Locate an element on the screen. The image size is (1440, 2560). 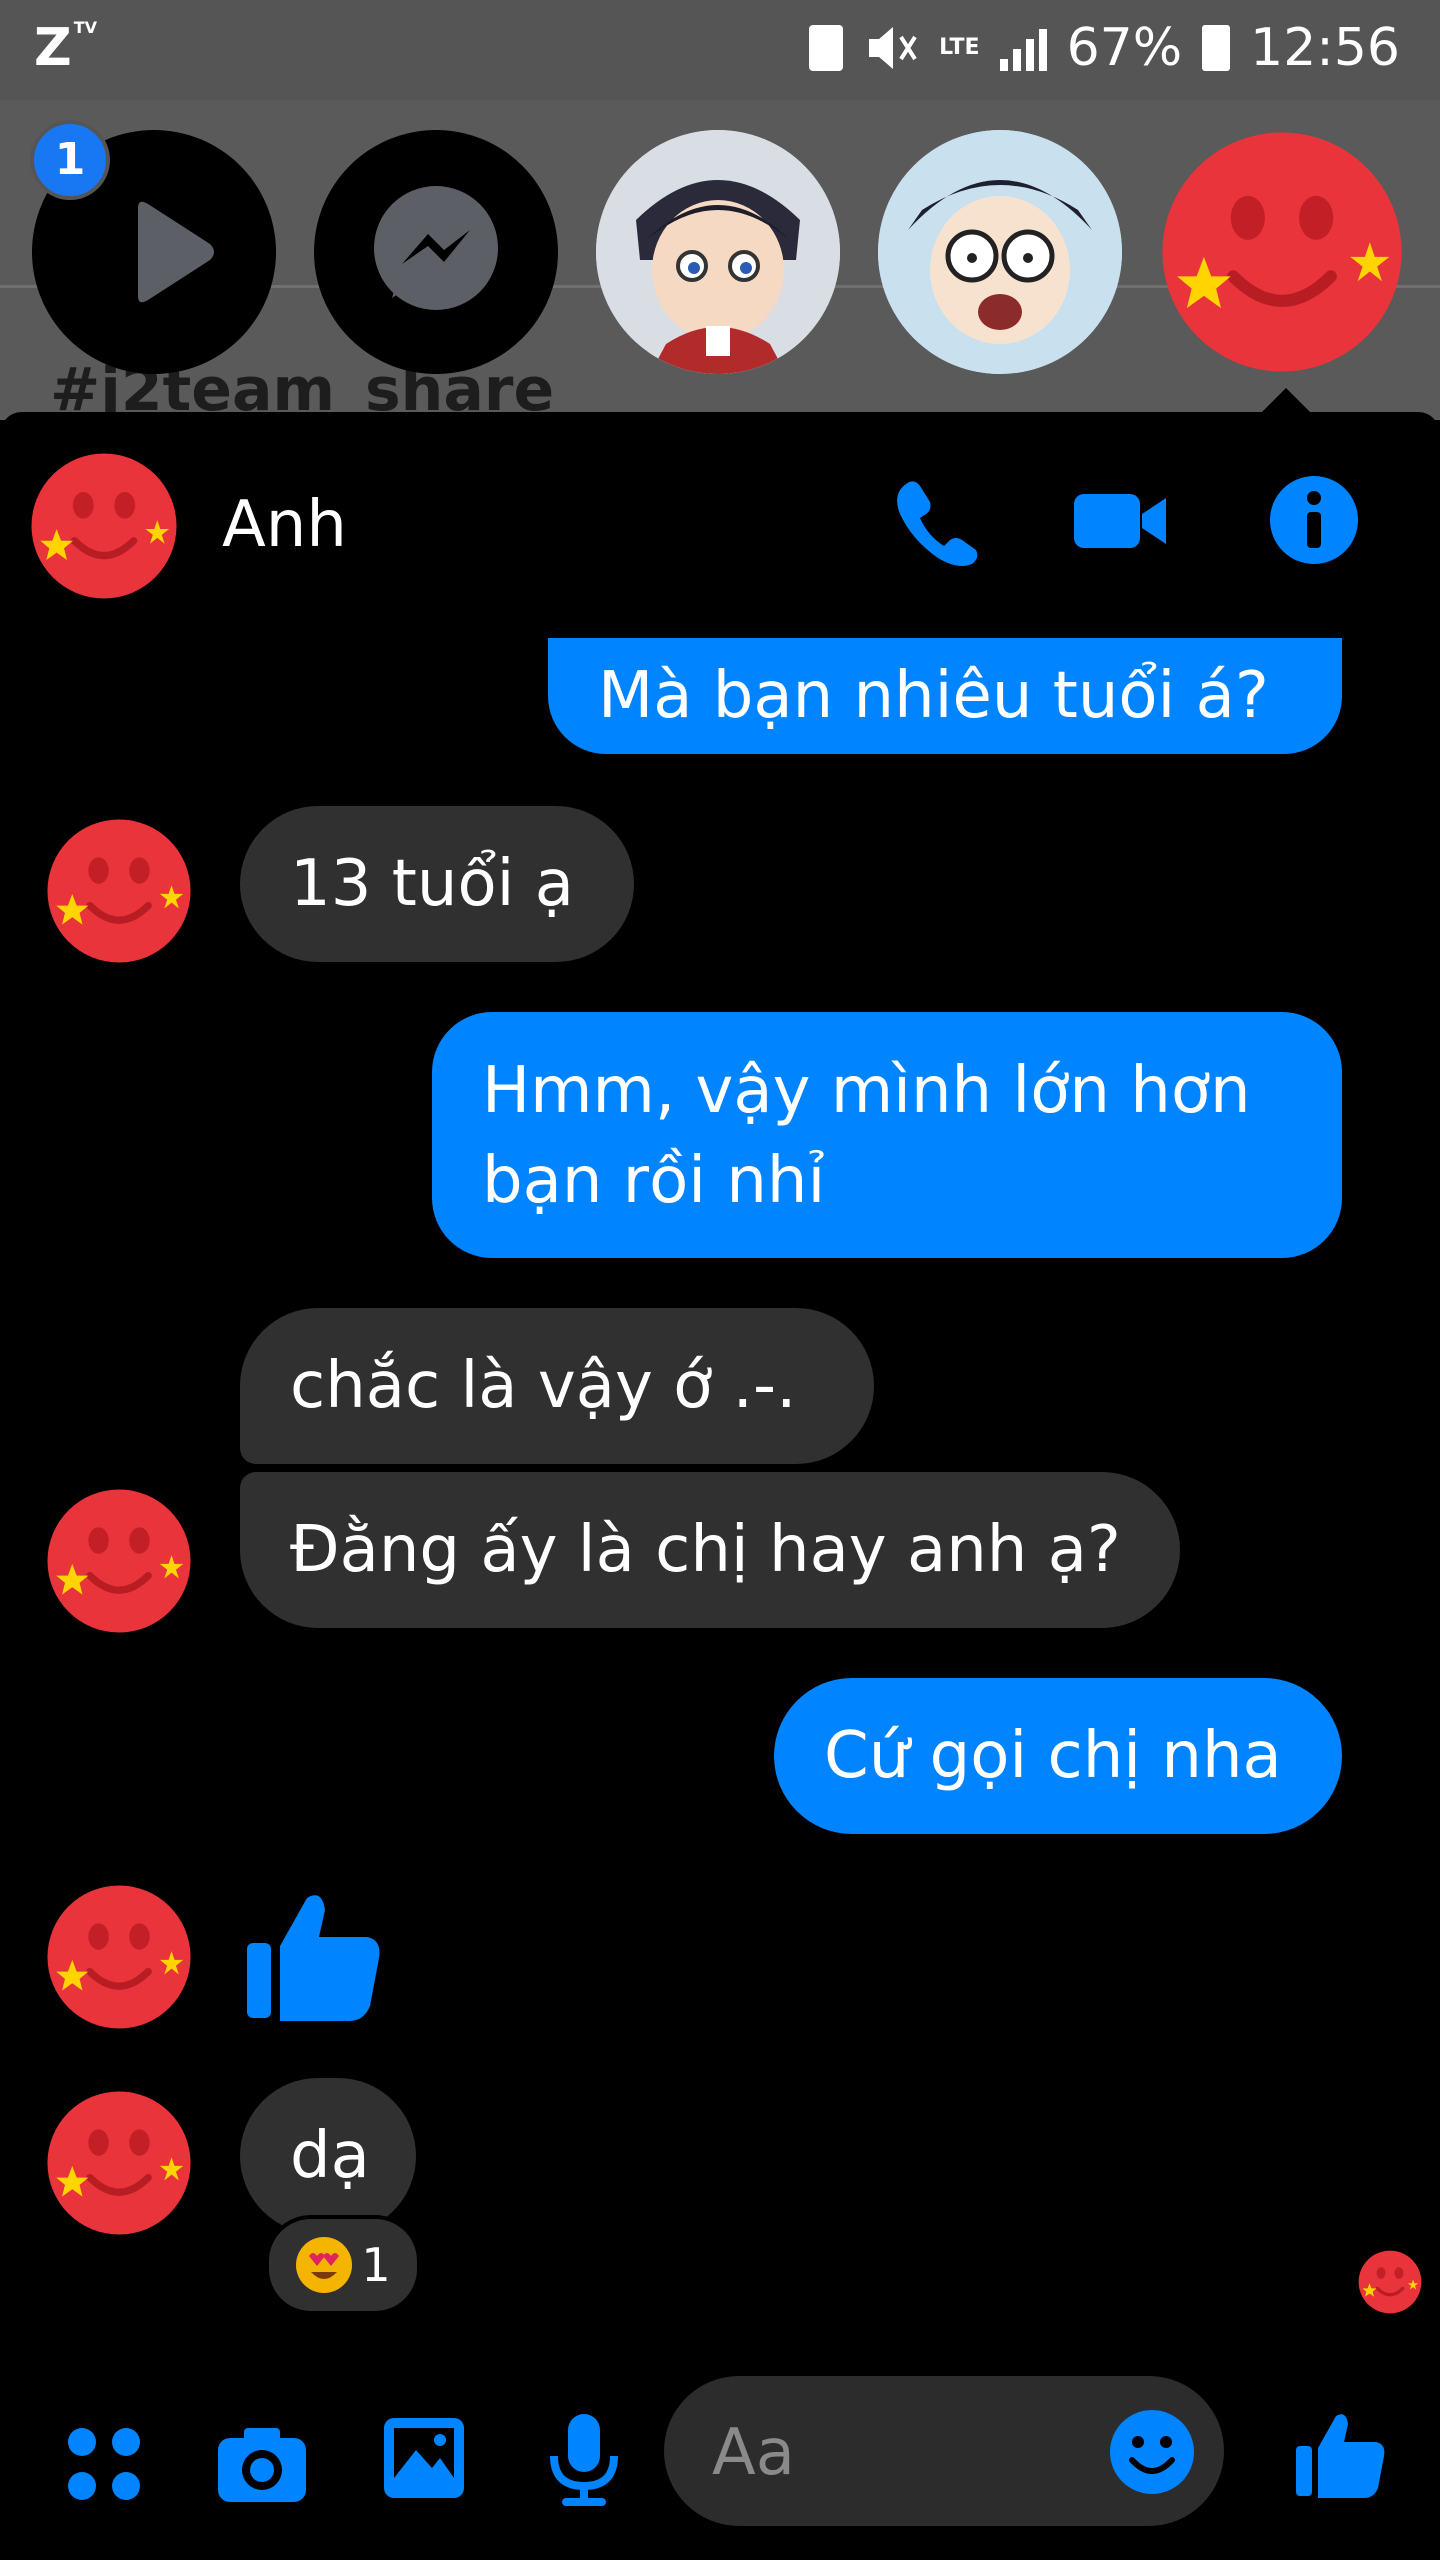
message-bubble-them: 13 tuổi ạ is located at coordinates (437, 884).